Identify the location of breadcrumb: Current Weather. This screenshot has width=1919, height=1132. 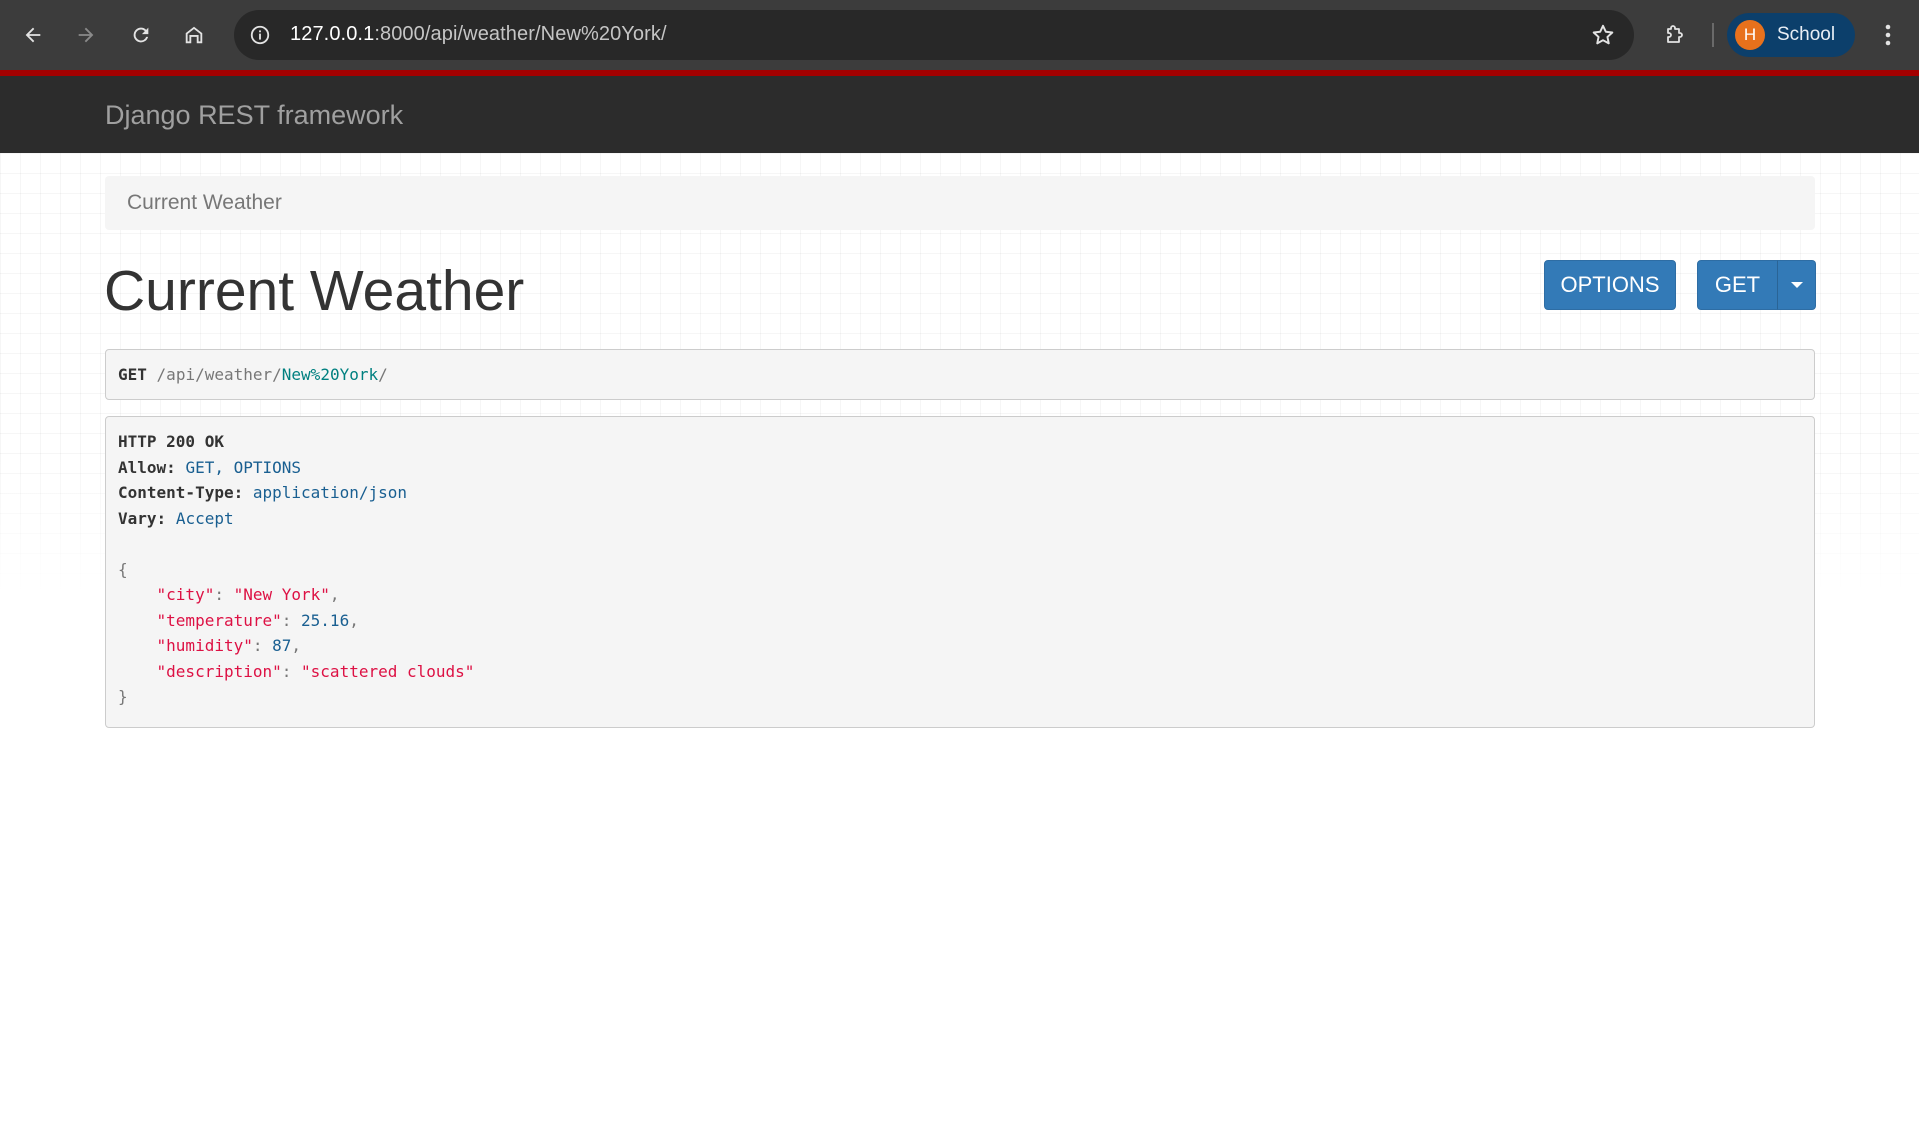
(960, 203).